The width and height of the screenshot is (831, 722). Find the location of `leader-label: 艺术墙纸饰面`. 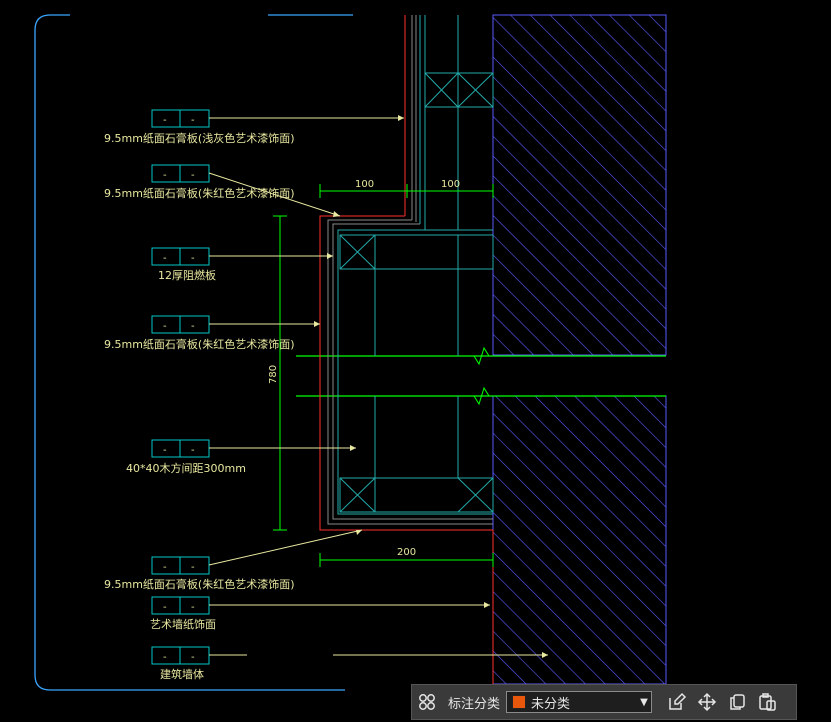

leader-label: 艺术墙纸饰面 is located at coordinates (183, 624).